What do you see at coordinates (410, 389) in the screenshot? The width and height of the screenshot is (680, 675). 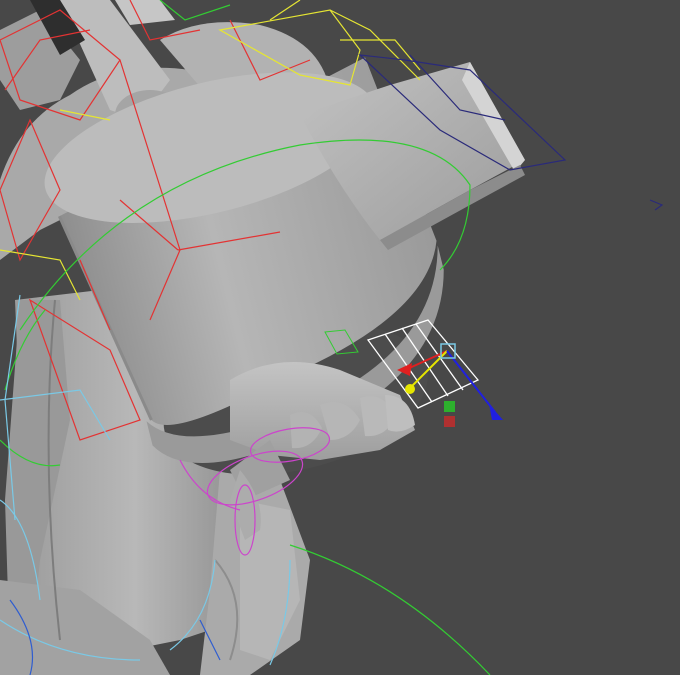 I see `y-axis-handle` at bounding box center [410, 389].